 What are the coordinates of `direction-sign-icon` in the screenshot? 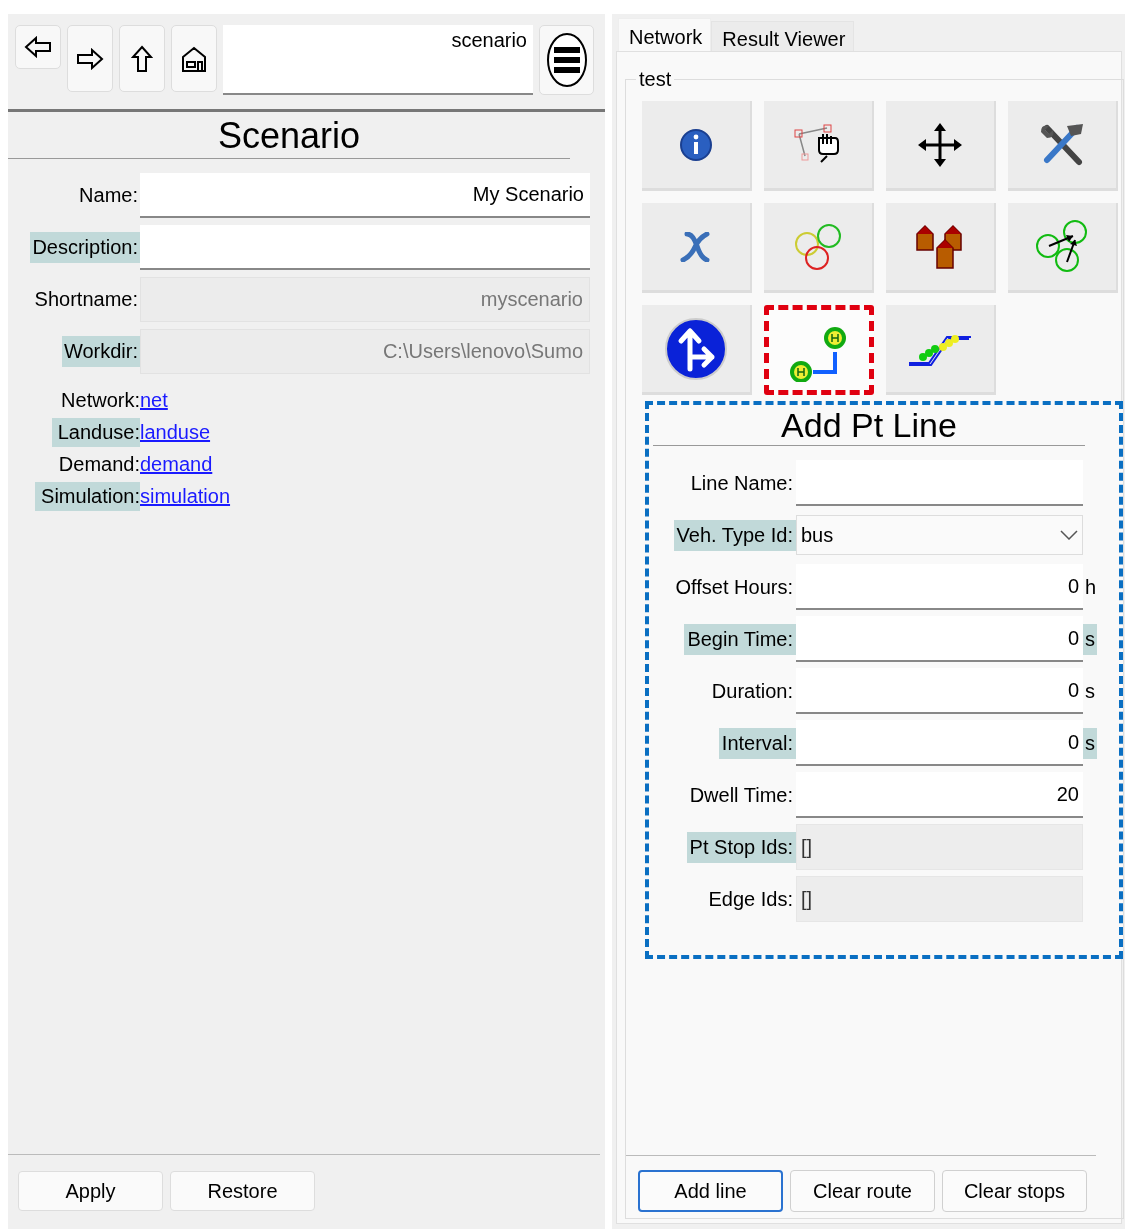 It's located at (696, 348).